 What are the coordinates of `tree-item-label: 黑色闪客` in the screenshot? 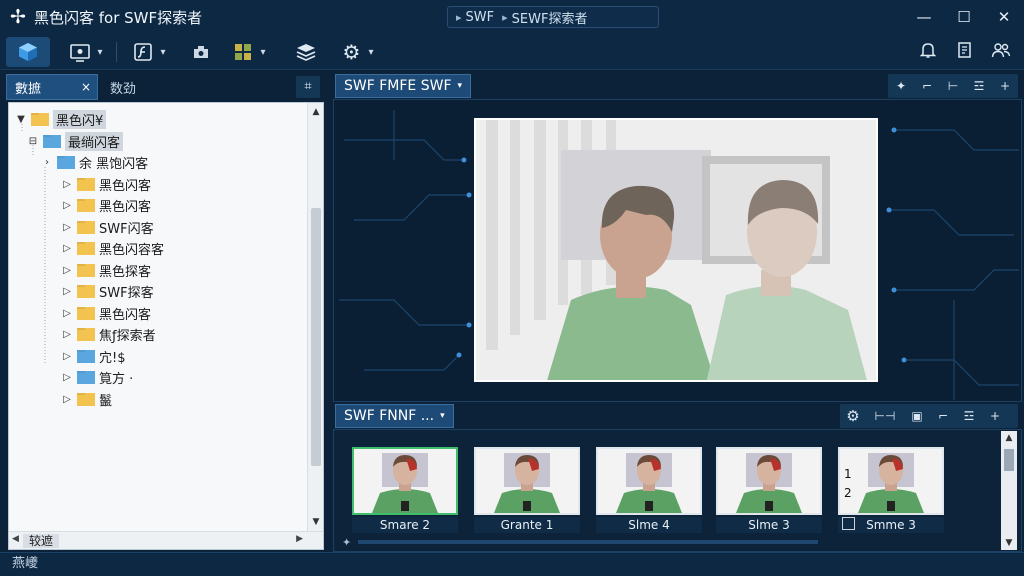 It's located at (125, 207).